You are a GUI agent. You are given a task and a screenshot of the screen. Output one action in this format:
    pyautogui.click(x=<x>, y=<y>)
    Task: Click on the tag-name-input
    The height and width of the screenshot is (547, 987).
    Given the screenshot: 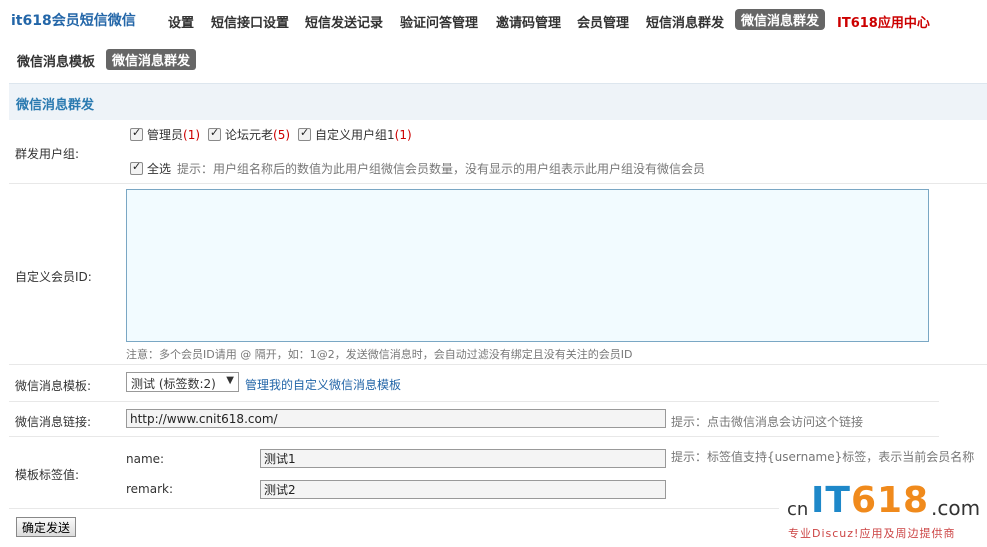 What is the action you would take?
    pyautogui.click(x=463, y=458)
    